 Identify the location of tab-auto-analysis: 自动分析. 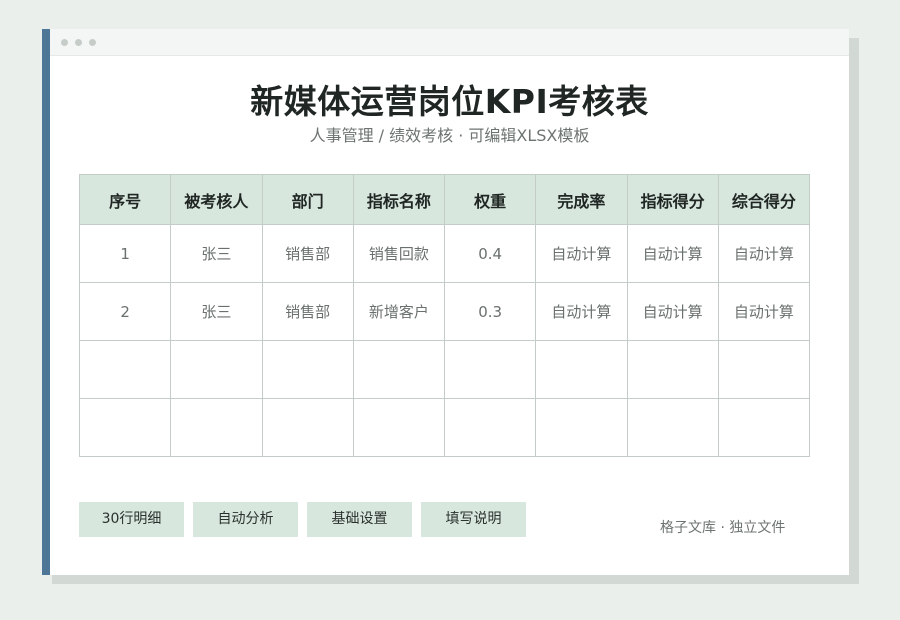
(245, 519).